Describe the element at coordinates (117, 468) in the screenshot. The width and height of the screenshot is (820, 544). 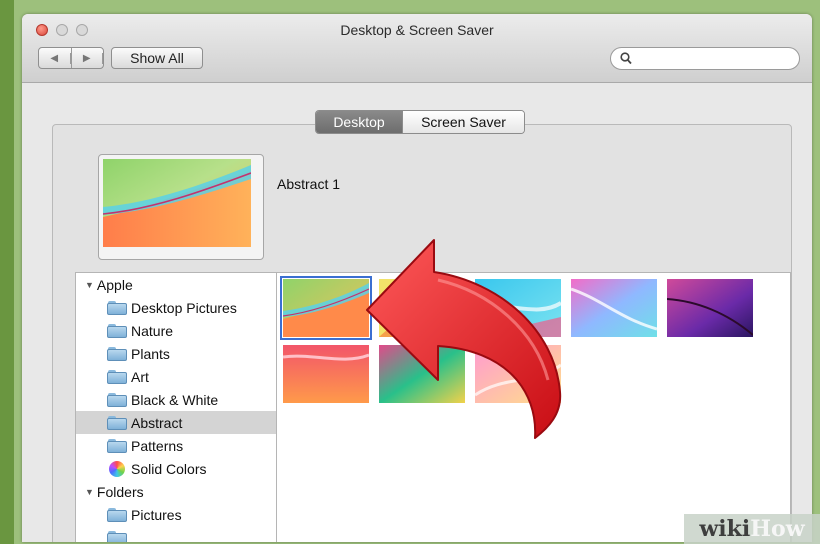
I see `color-wheel-icon` at that location.